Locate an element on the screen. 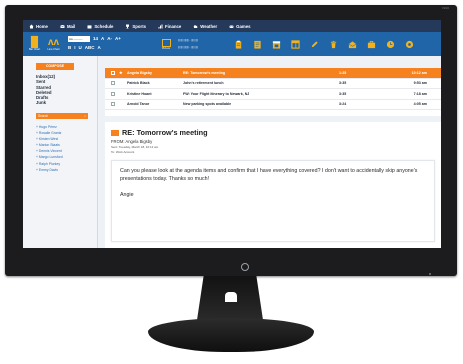 The image size is (463, 364). brand-logo-icon is located at coordinates (245, 267).